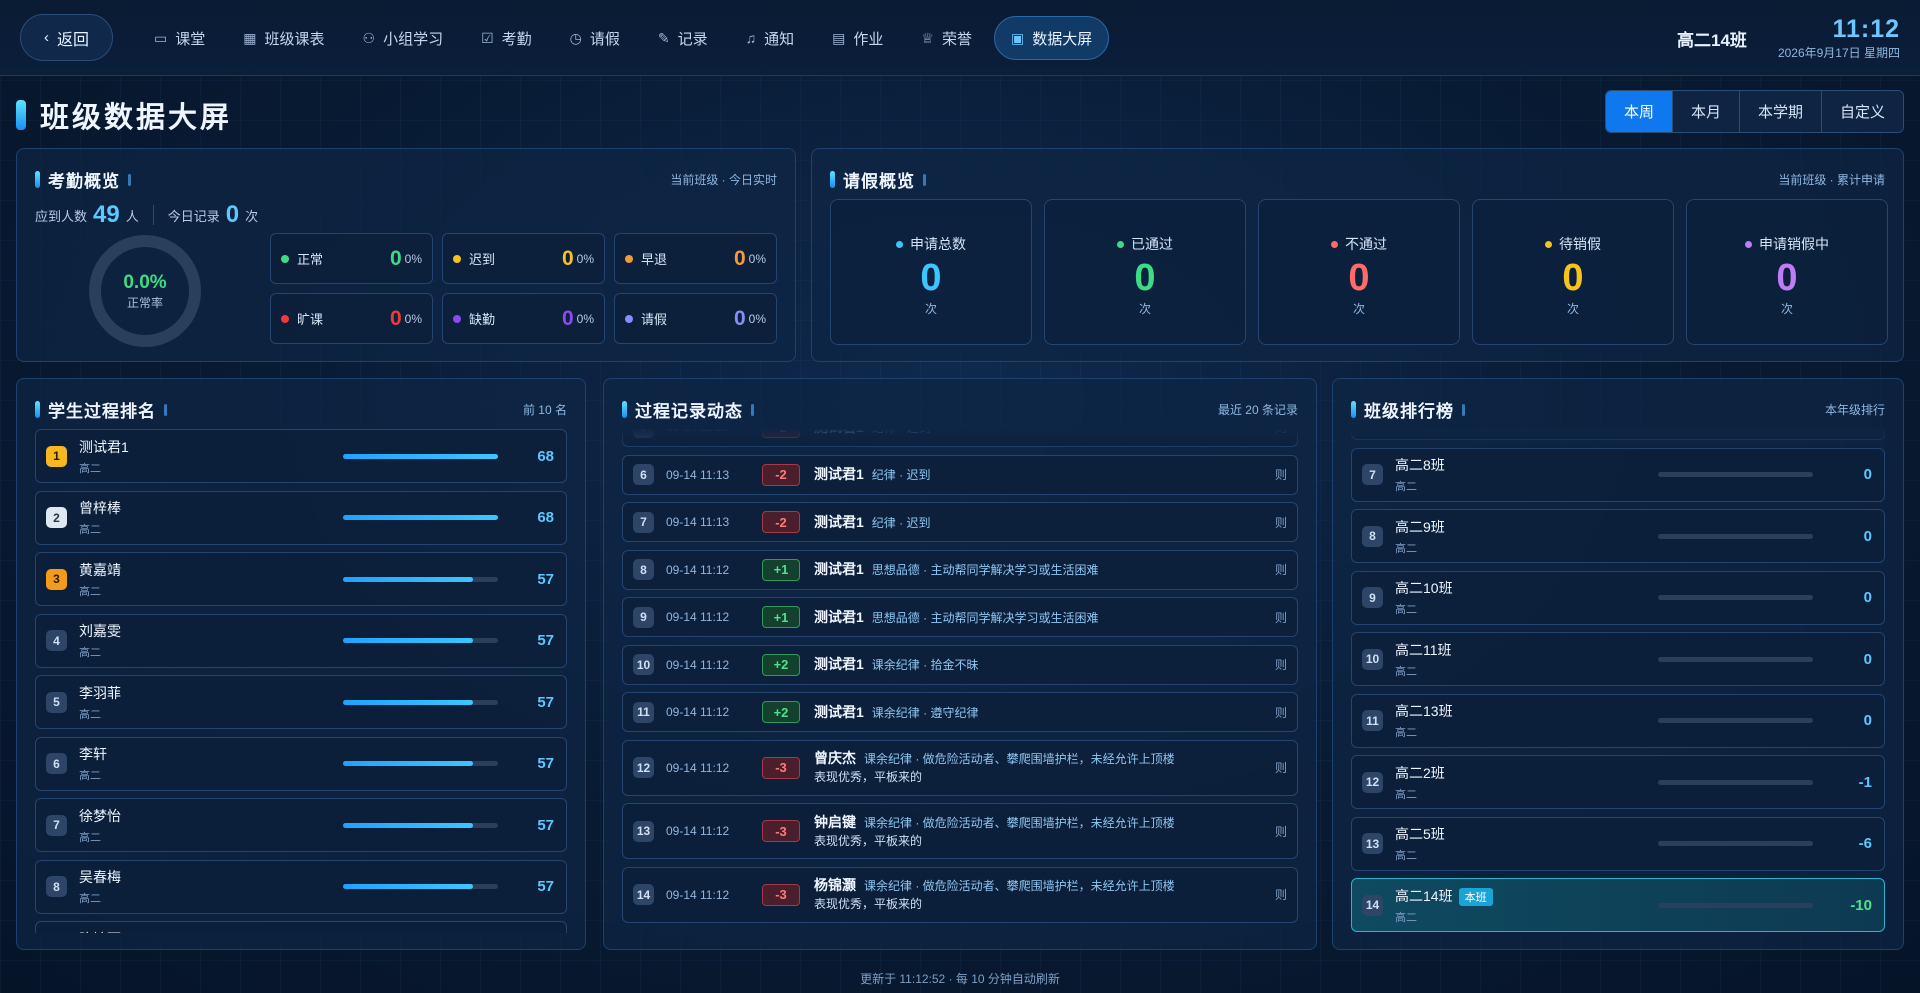  Describe the element at coordinates (301, 702) in the screenshot. I see `student-rank-row: 5 李羽菲 高二 57` at that location.